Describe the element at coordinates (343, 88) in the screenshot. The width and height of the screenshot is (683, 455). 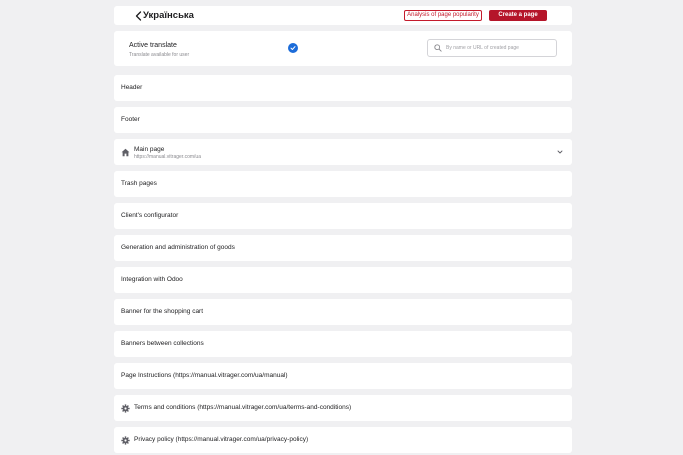
I see `page-row-header: Header` at that location.